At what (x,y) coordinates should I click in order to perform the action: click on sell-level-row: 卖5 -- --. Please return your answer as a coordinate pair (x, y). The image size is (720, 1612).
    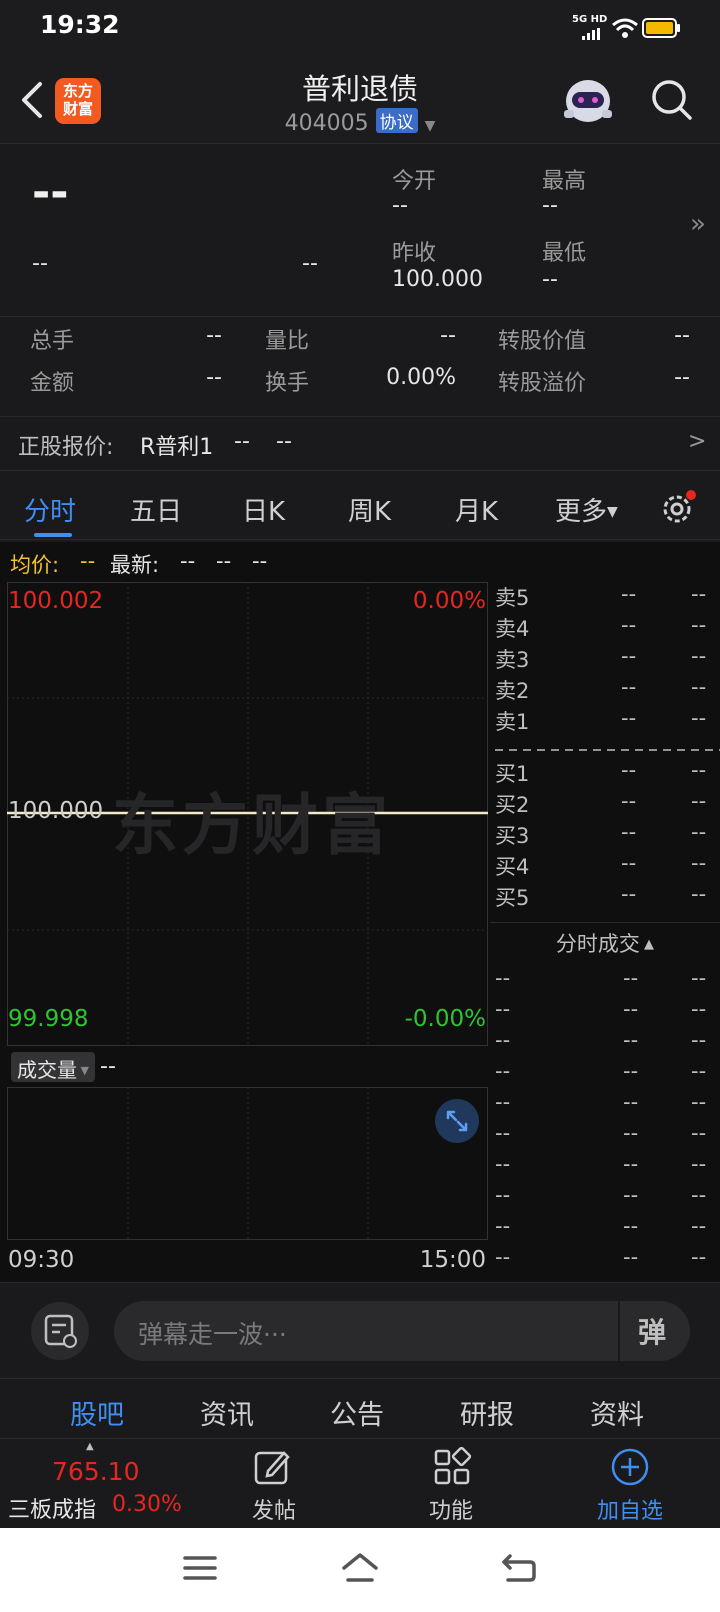
    Looking at the image, I should click on (607, 597).